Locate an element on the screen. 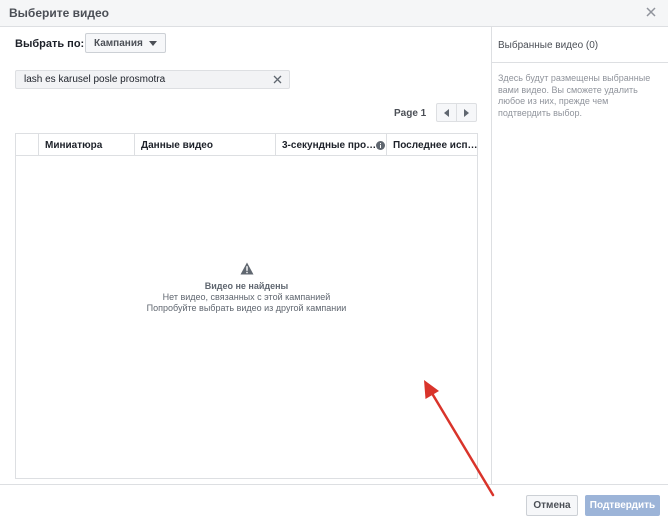 The width and height of the screenshot is (668, 520). next-page-button is located at coordinates (466, 112).